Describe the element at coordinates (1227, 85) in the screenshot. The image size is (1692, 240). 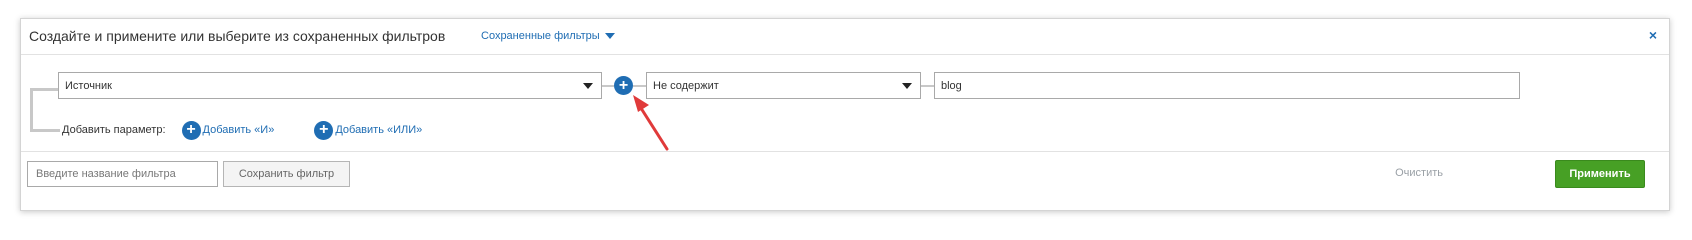
I see `value-input: blog` at that location.